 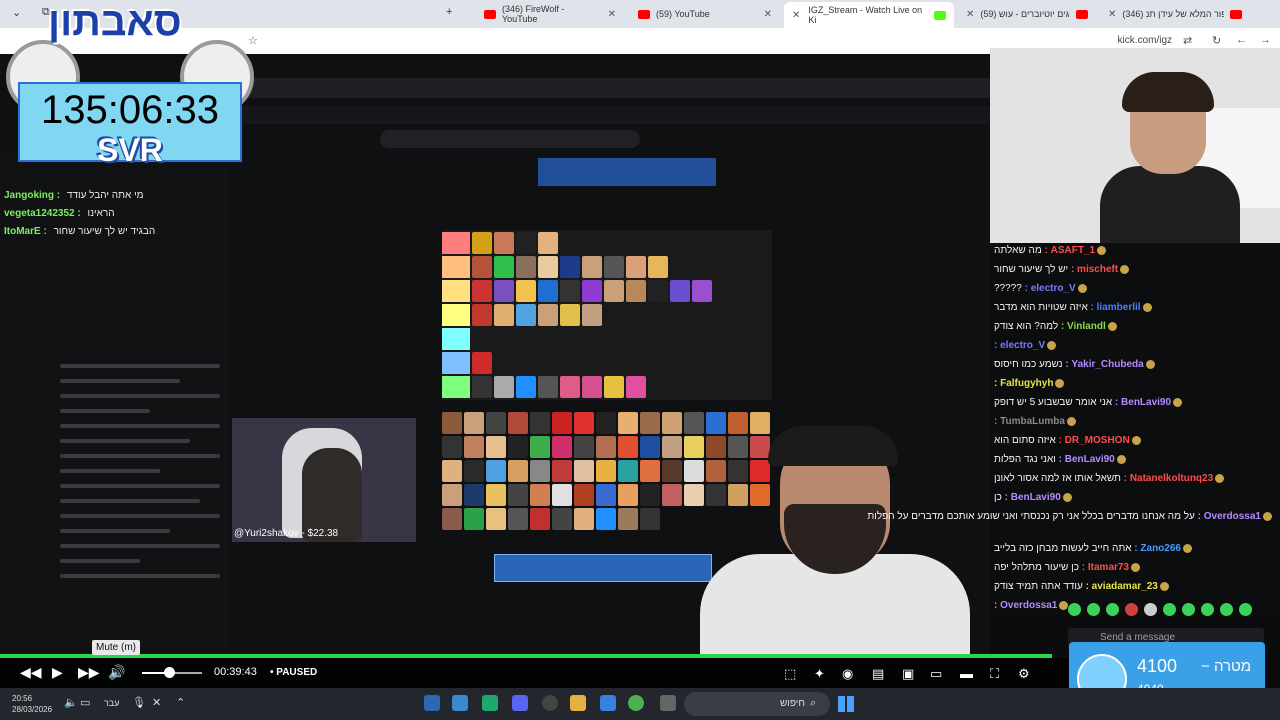 What do you see at coordinates (1094, 269) in the screenshot?
I see `chat-username: mischeft :` at bounding box center [1094, 269].